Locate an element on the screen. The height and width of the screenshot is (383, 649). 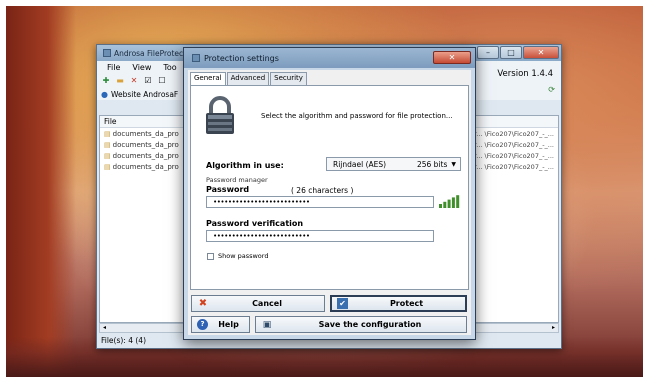
tab-advanced: Advanced is located at coordinates (248, 78).